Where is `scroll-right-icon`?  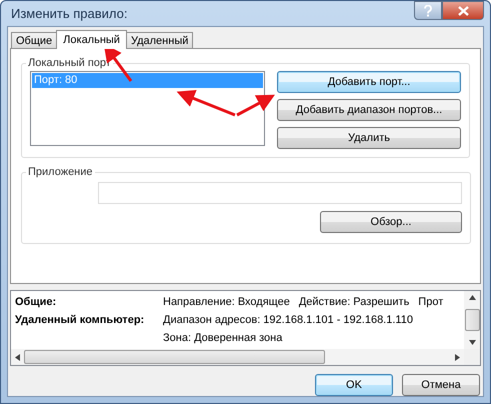
scroll-right-icon is located at coordinates (457, 357).